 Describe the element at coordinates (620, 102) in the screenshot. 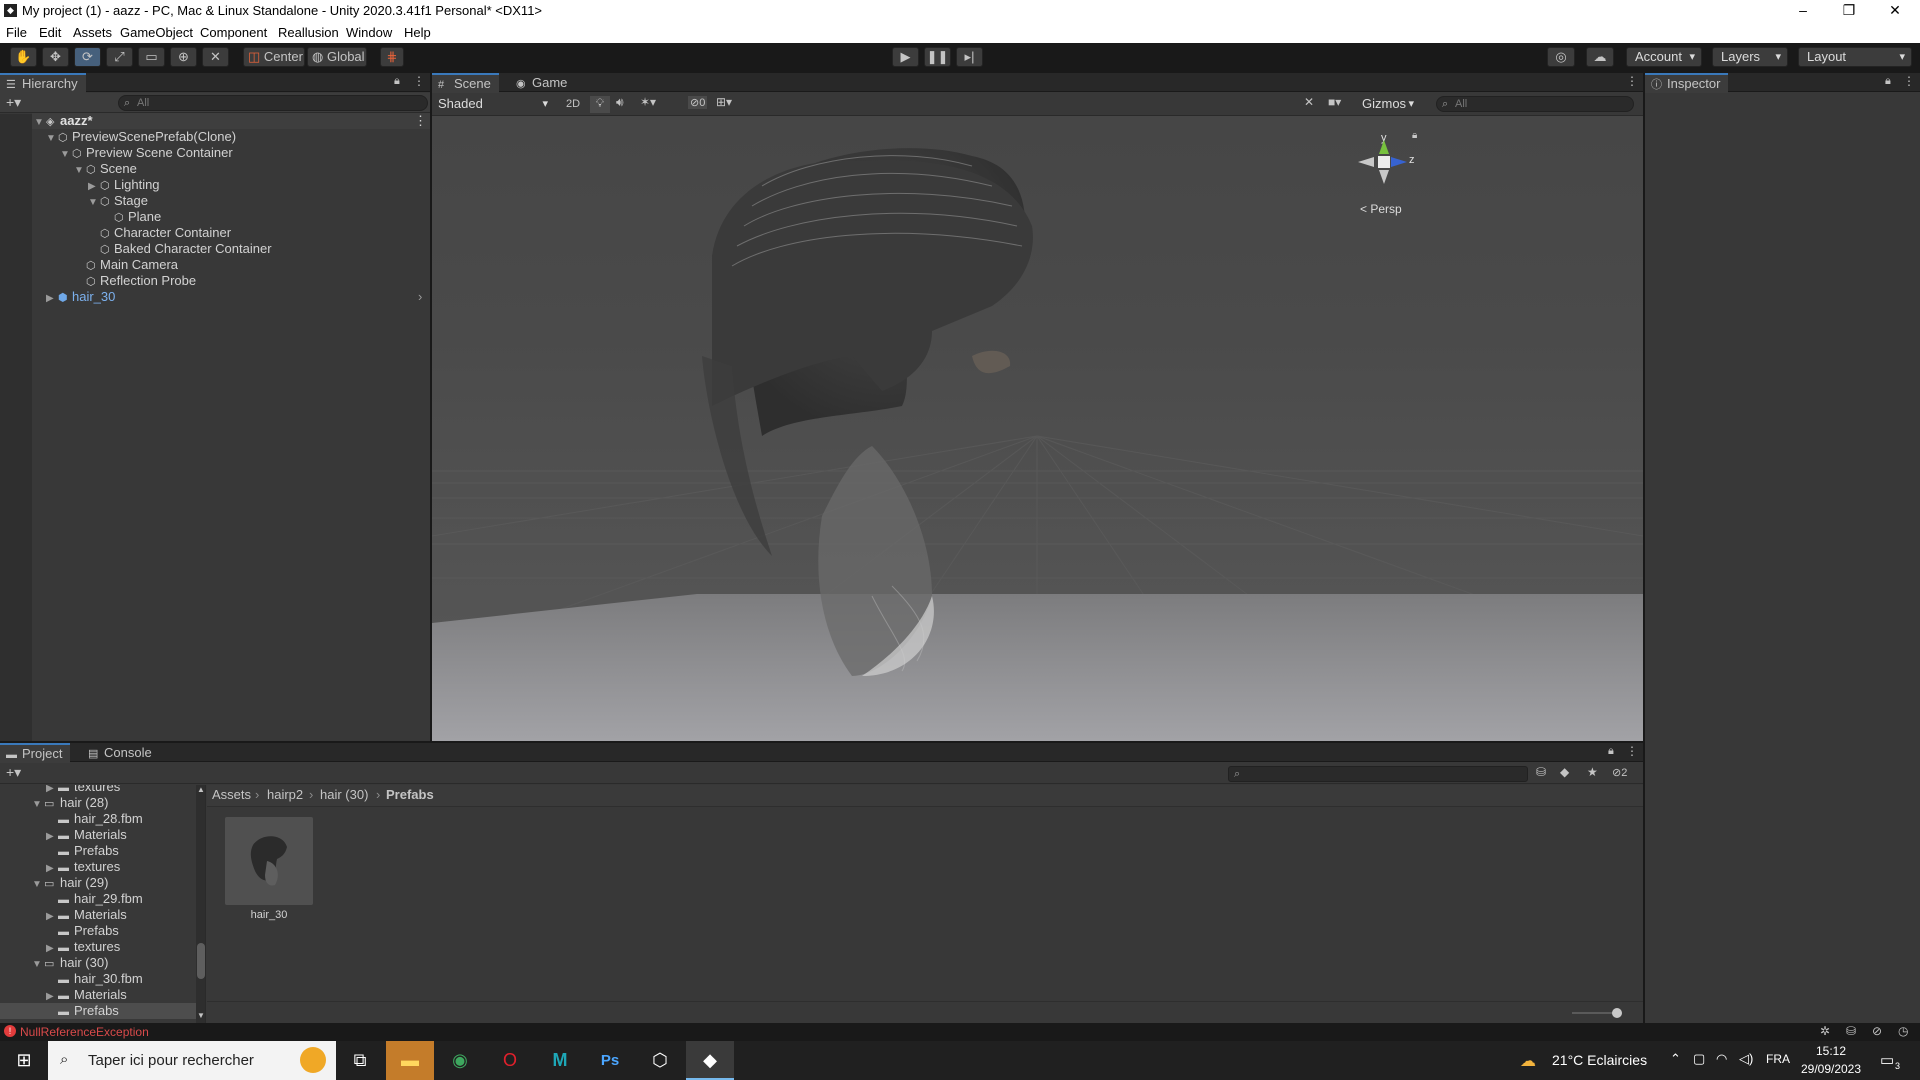

I see `audio-toggle-icon: 🔊︎` at that location.